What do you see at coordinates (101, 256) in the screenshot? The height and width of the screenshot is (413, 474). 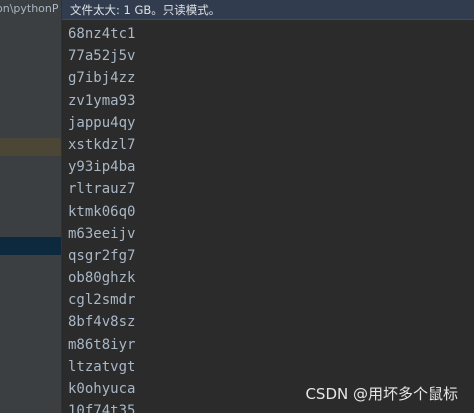 I see `editor-line: qsgr2fg7` at bounding box center [101, 256].